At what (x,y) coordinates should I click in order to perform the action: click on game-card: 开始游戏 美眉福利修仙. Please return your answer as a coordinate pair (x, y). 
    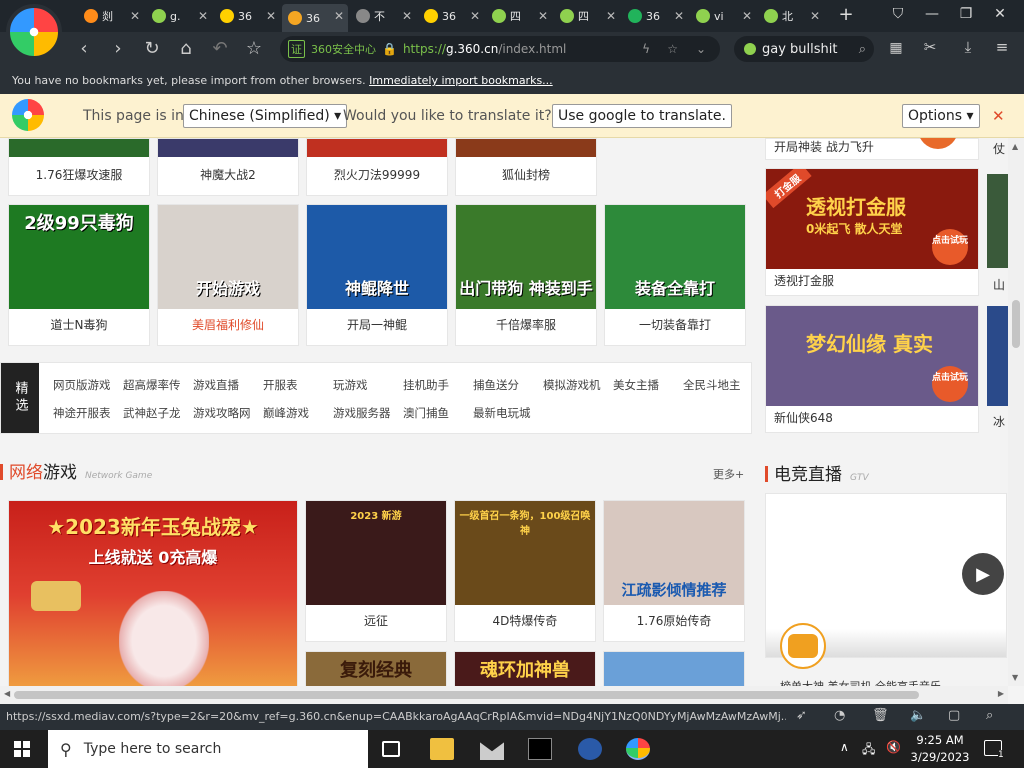
    Looking at the image, I should click on (228, 275).